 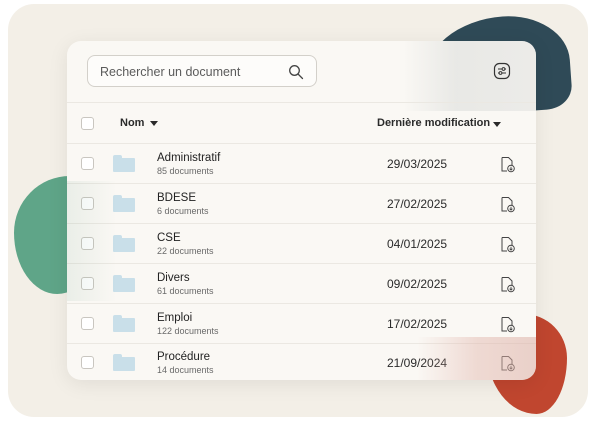 What do you see at coordinates (174, 318) in the screenshot?
I see `folder-name: Emploi` at bounding box center [174, 318].